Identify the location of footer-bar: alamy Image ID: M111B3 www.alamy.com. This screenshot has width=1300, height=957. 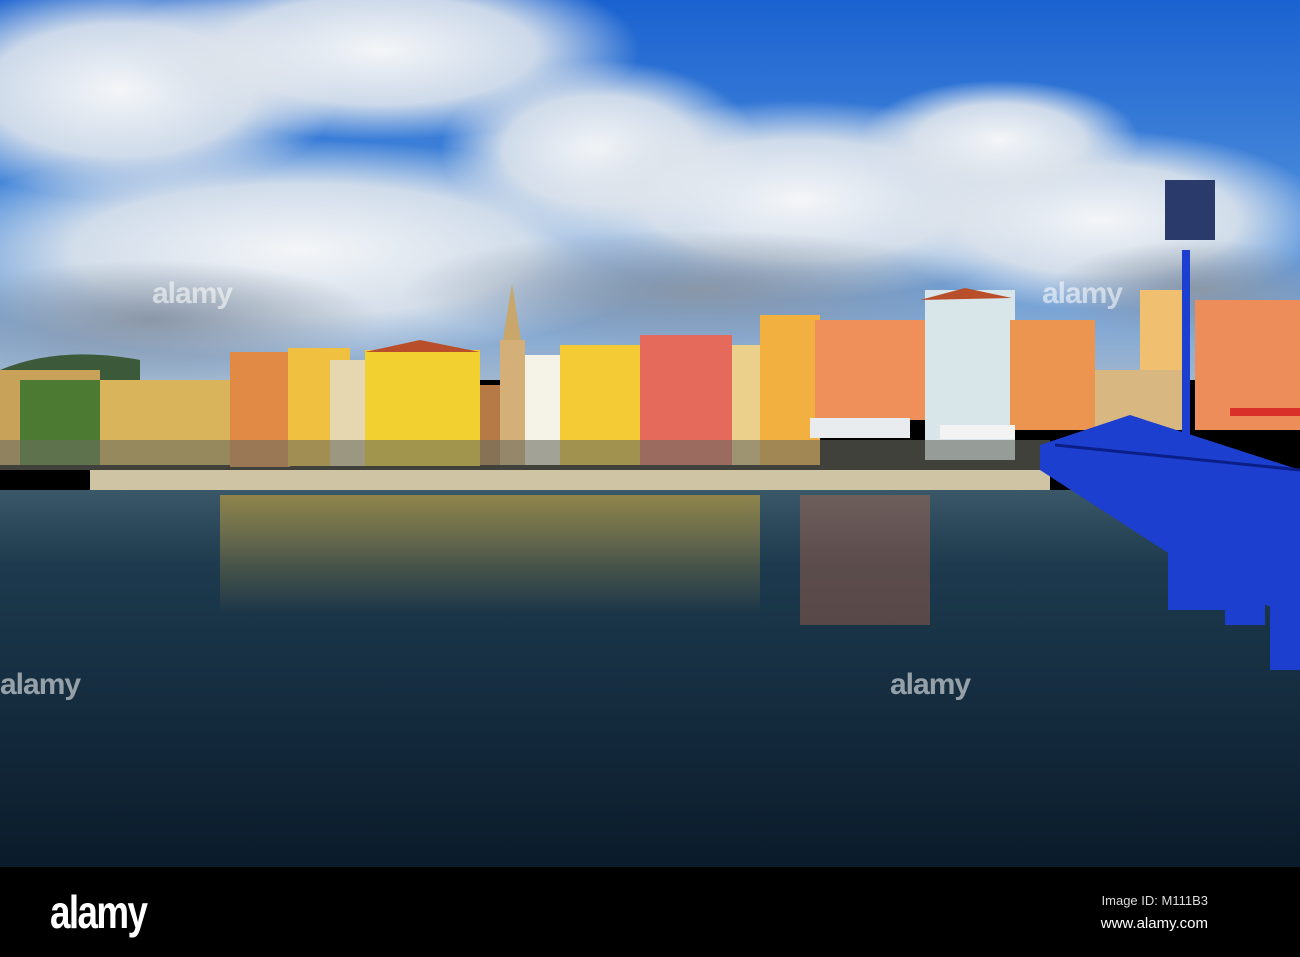
(650, 912).